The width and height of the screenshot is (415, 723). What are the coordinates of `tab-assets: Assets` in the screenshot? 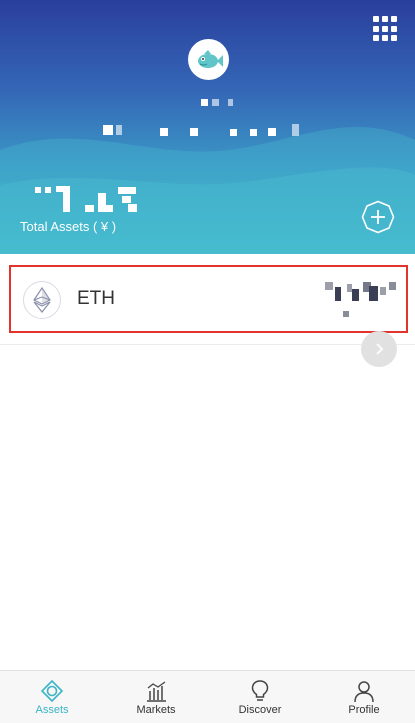 It's located at (52, 697).